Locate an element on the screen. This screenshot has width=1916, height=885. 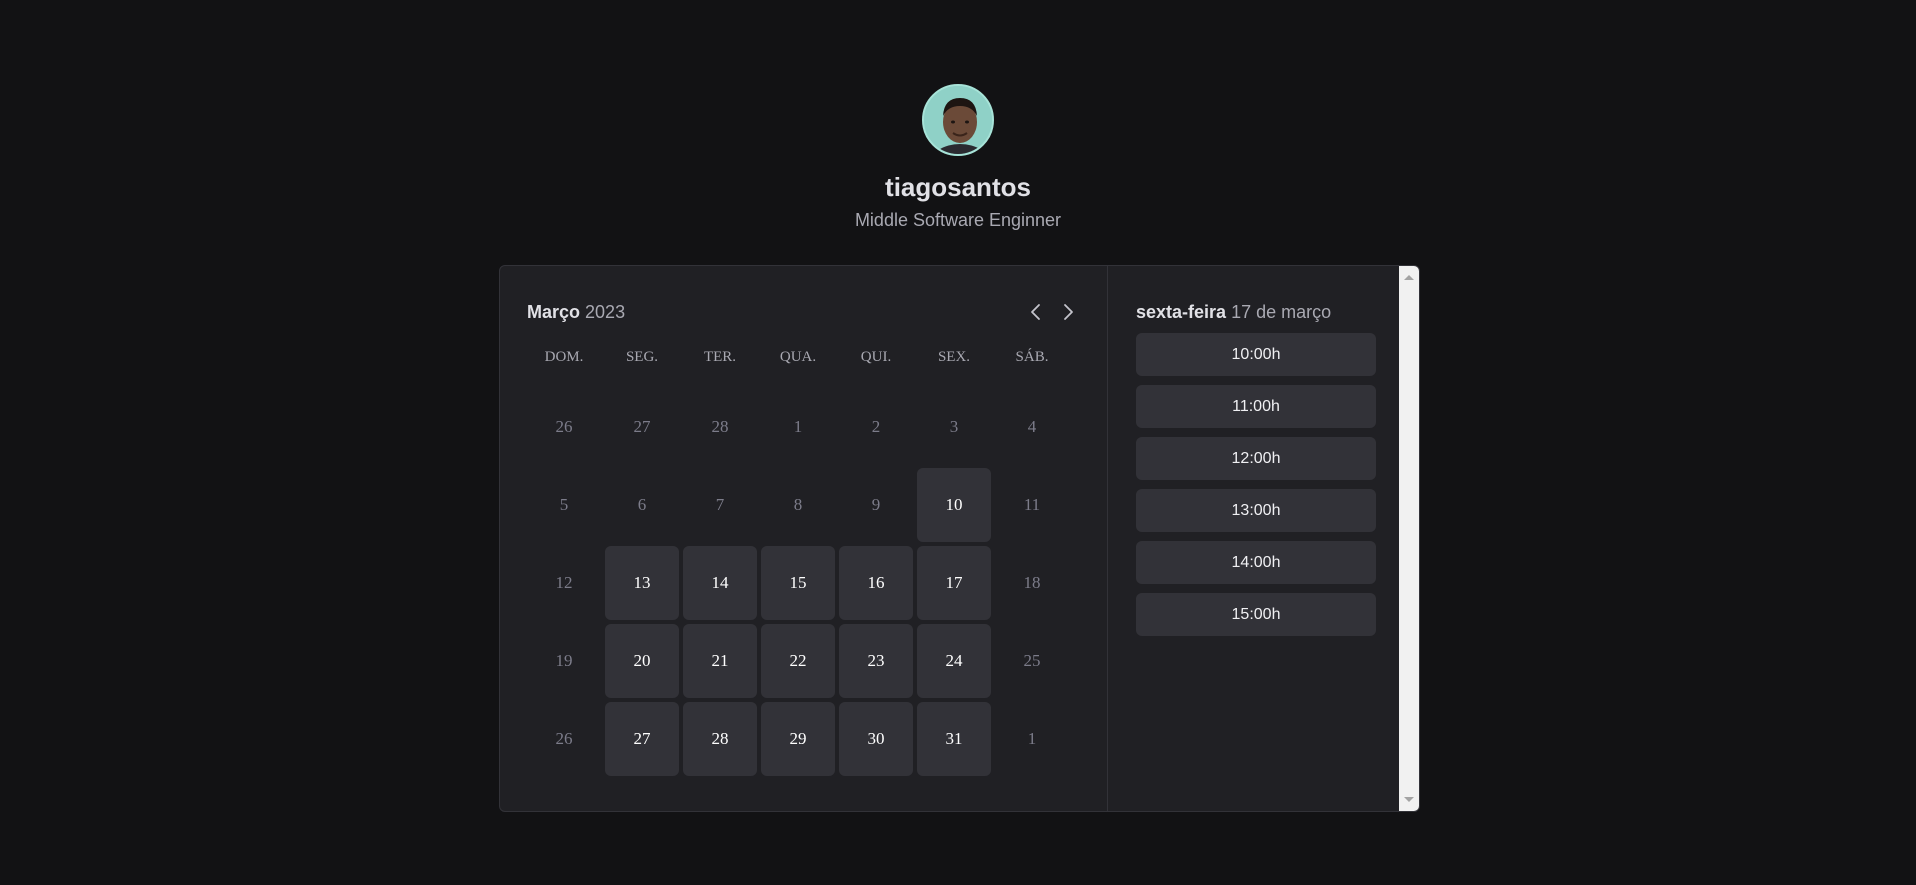
year-label: 2023 is located at coordinates (605, 311).